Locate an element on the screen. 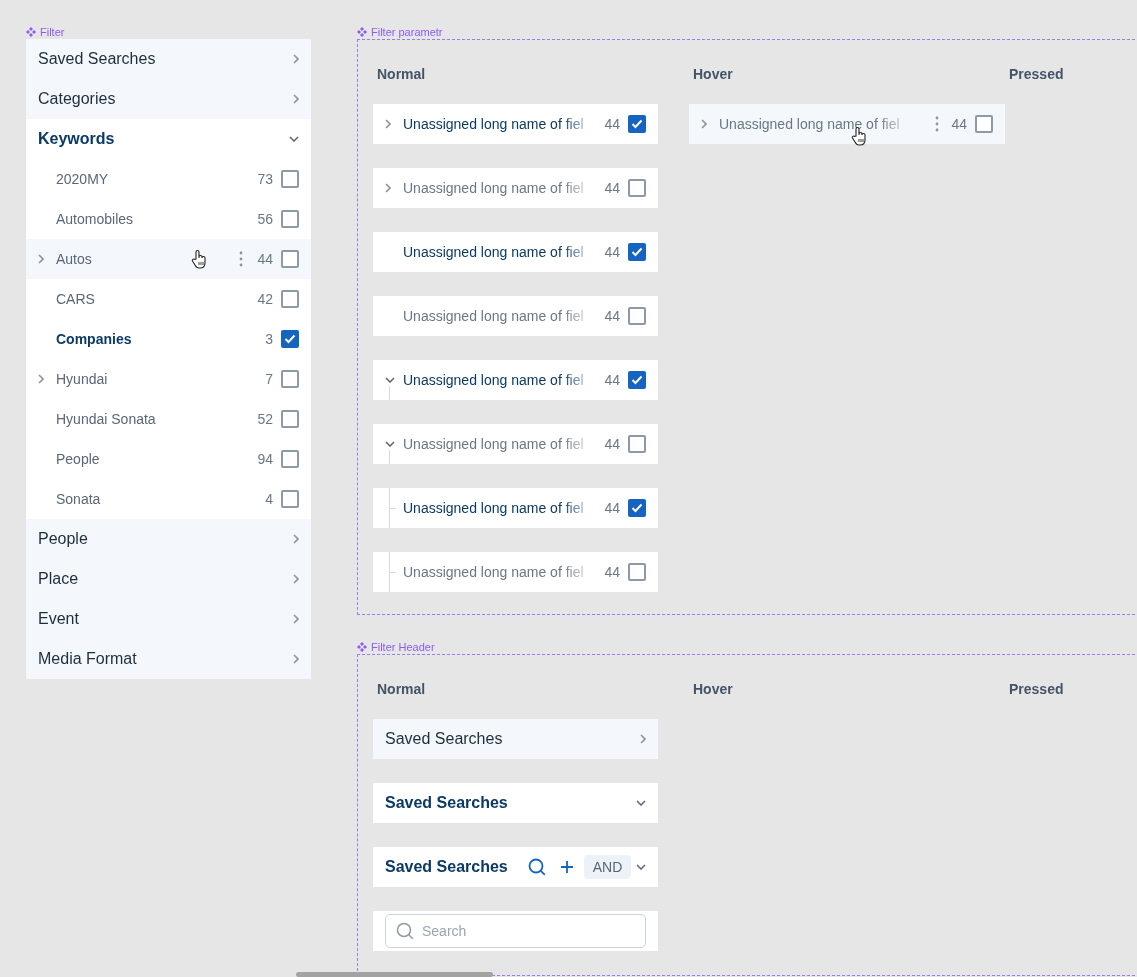 The height and width of the screenshot is (977, 1137). section-header: Place is located at coordinates (168, 579).